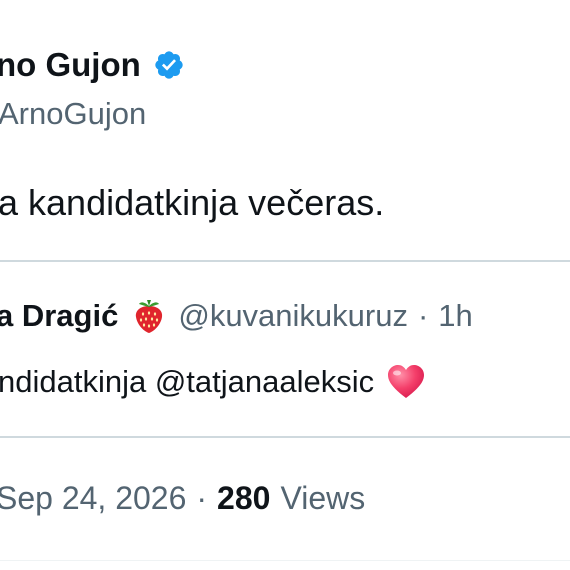  Describe the element at coordinates (244, 498) in the screenshot. I see `views-count: 280` at that location.